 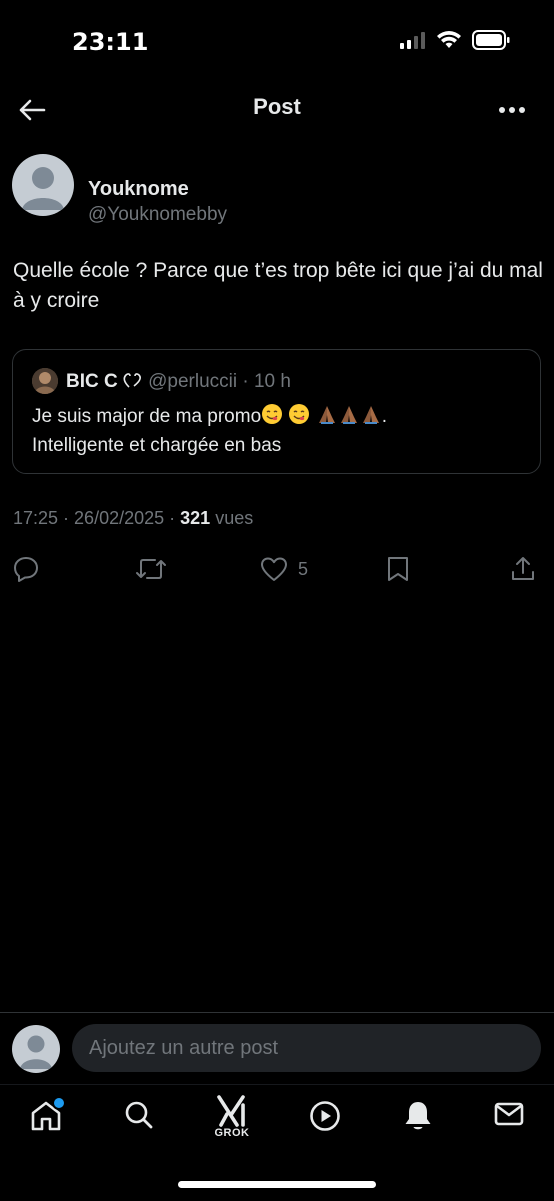 What do you see at coordinates (59, 1103) in the screenshot?
I see `notification-dot` at bounding box center [59, 1103].